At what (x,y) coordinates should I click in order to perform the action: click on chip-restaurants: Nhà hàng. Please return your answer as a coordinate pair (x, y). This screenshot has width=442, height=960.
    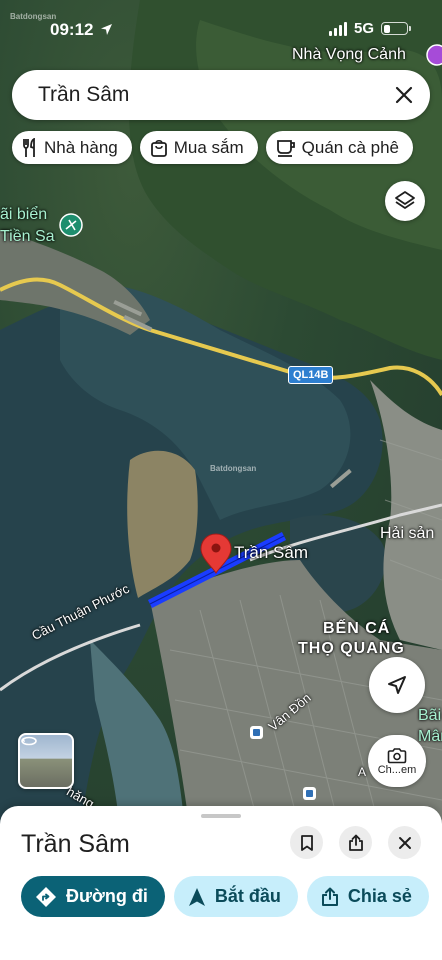
    Looking at the image, I should click on (72, 147).